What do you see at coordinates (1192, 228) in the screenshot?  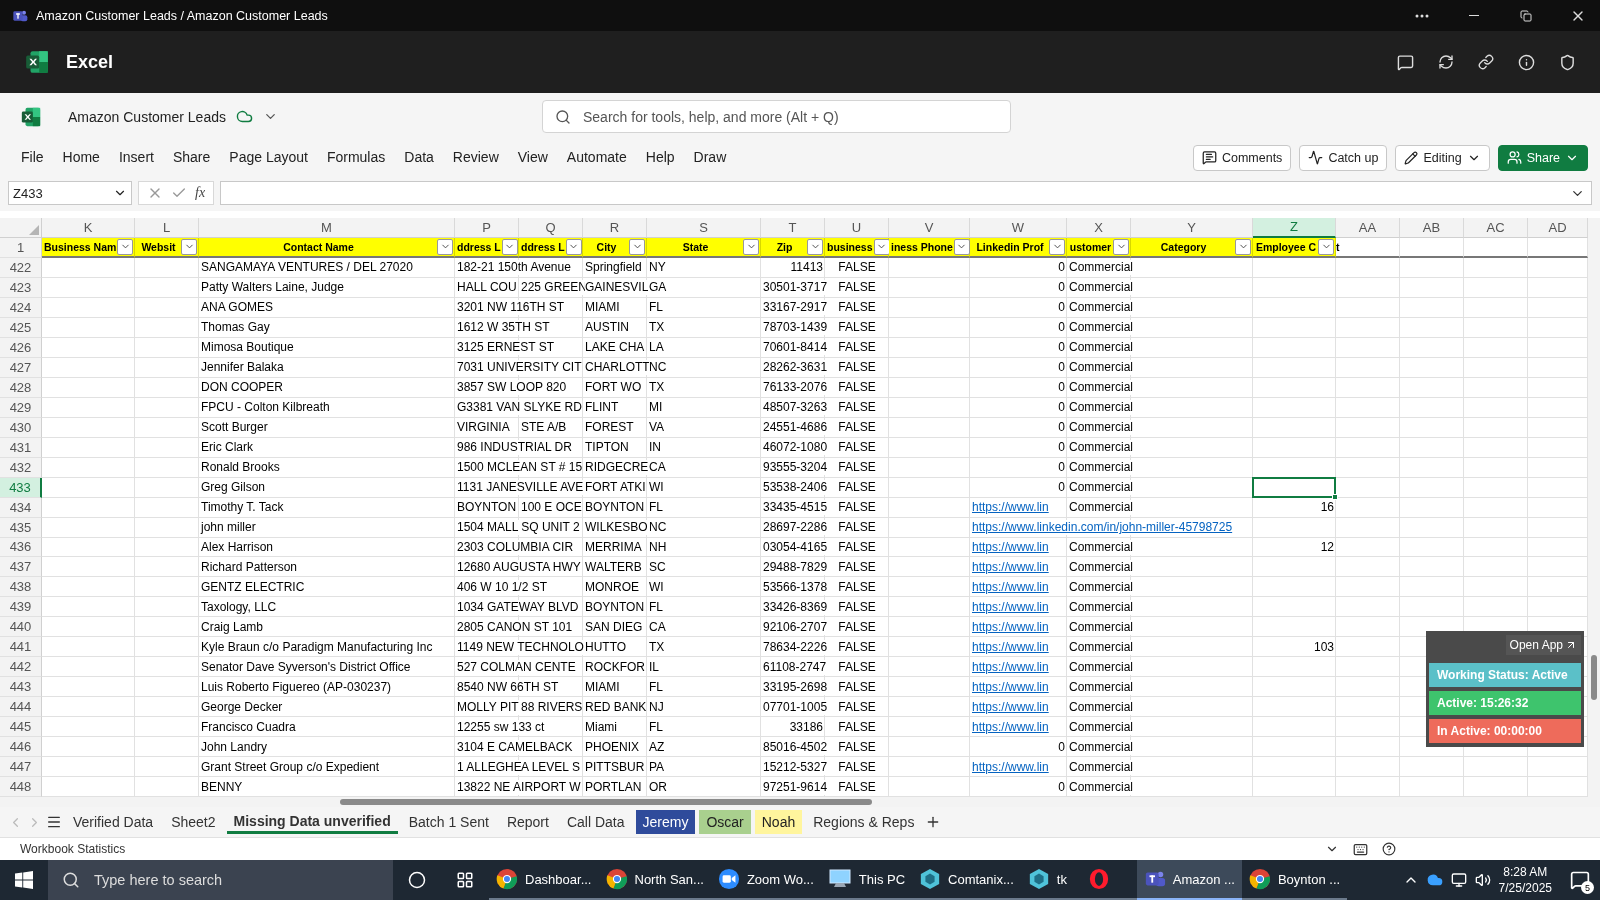 I see `column-header: Y` at bounding box center [1192, 228].